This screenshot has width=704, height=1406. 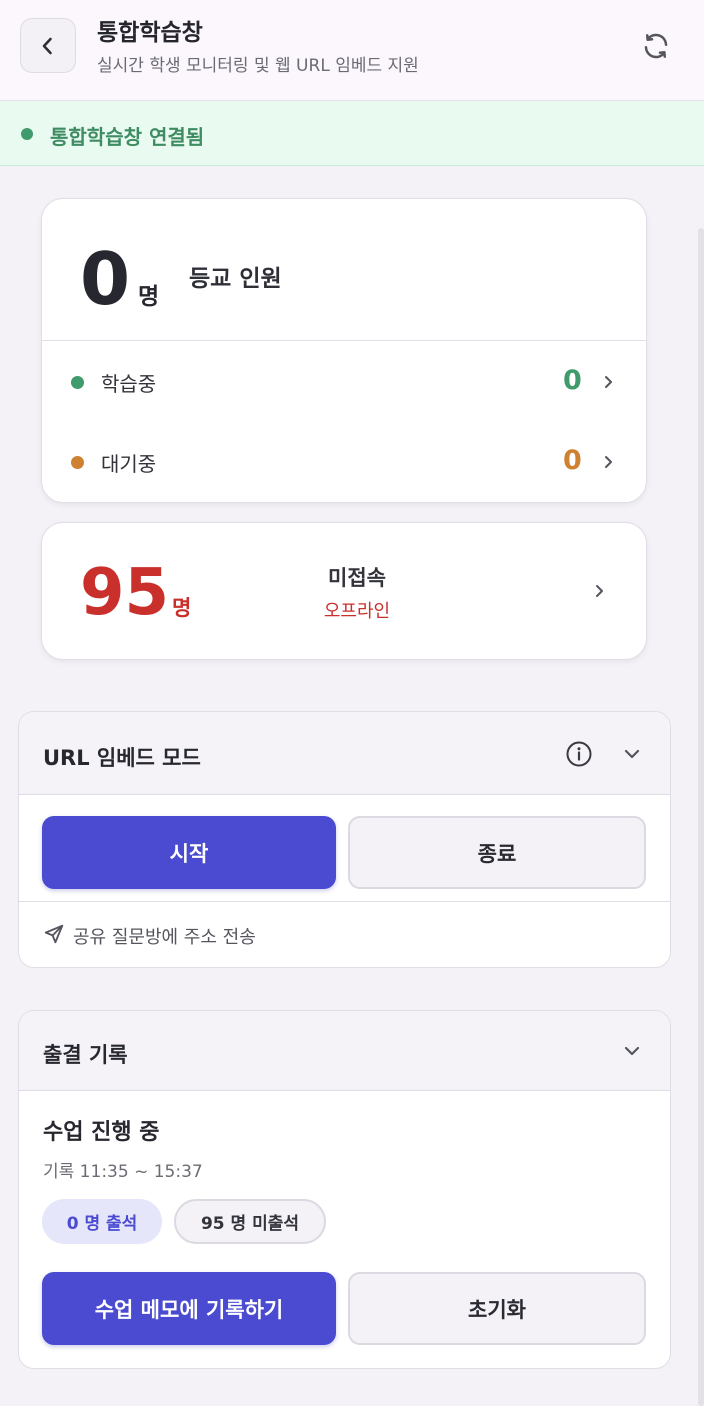 I want to click on app-header: 통합학습창 실시간 학생 모니터링 및 웹 URL 임베드 지원, so click(x=352, y=50).